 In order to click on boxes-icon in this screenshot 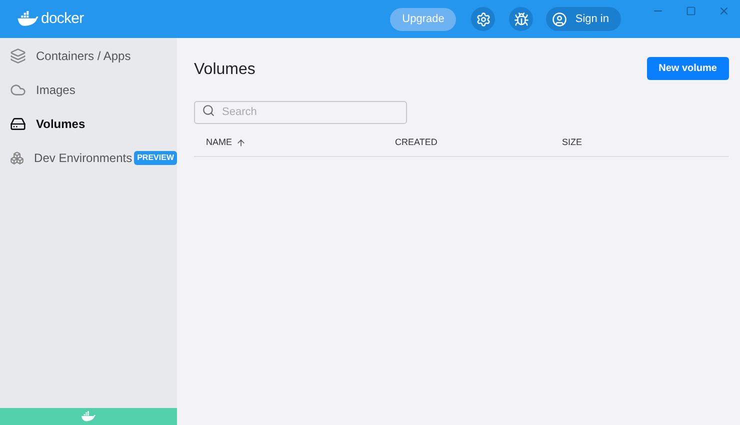, I will do `click(17, 158)`.